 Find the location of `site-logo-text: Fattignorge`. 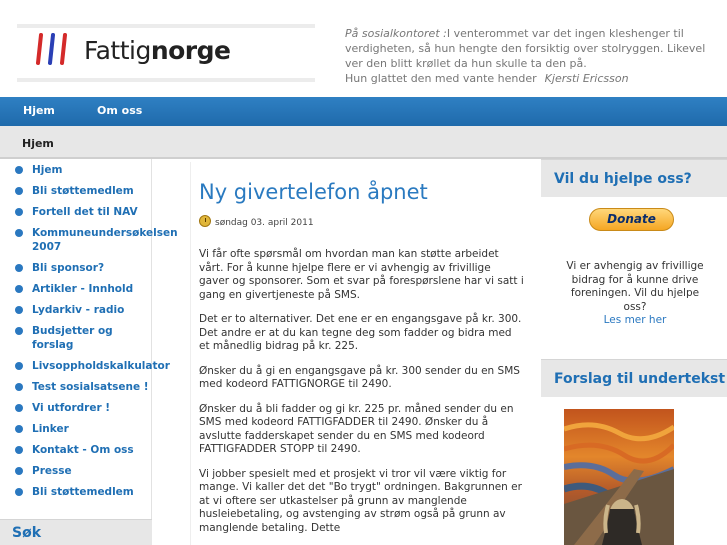

site-logo-text: Fattignorge is located at coordinates (157, 50).